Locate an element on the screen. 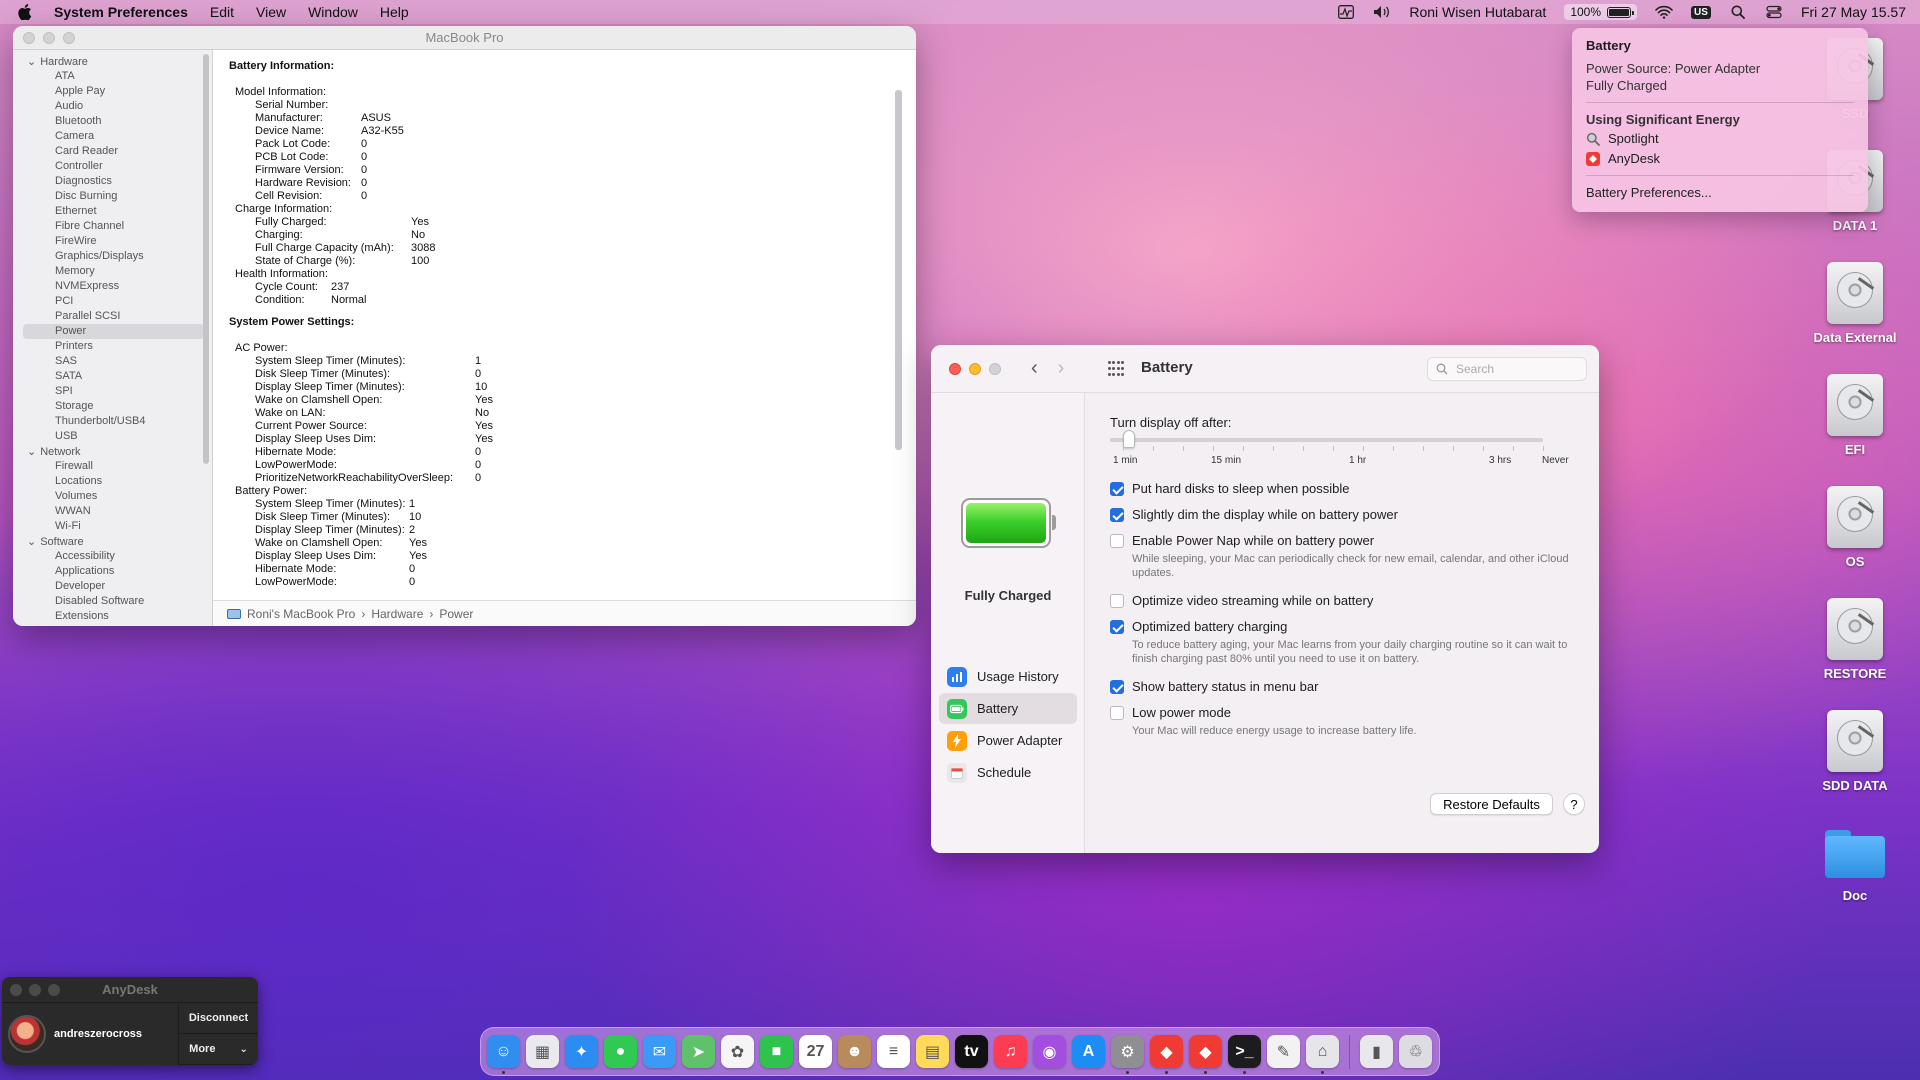 The width and height of the screenshot is (1920, 1080). desktop-icon-doc: Doc is located at coordinates (1855, 862).